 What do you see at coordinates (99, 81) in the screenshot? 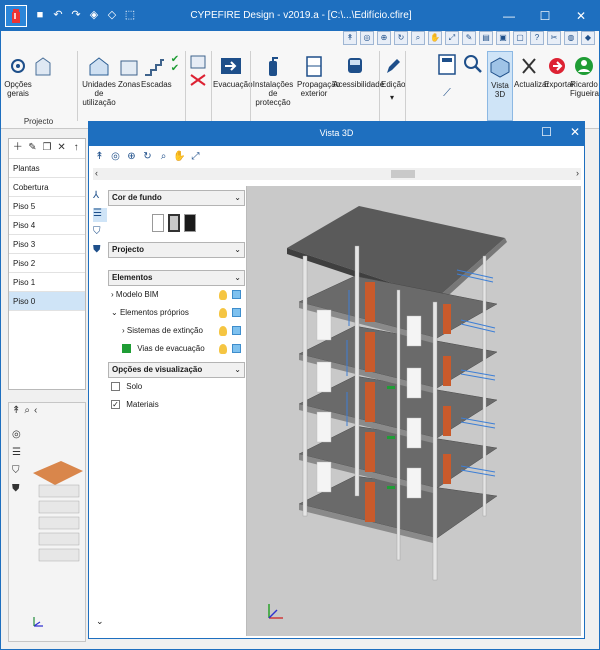
I see `units-button: Unidades de utilização` at bounding box center [99, 81].